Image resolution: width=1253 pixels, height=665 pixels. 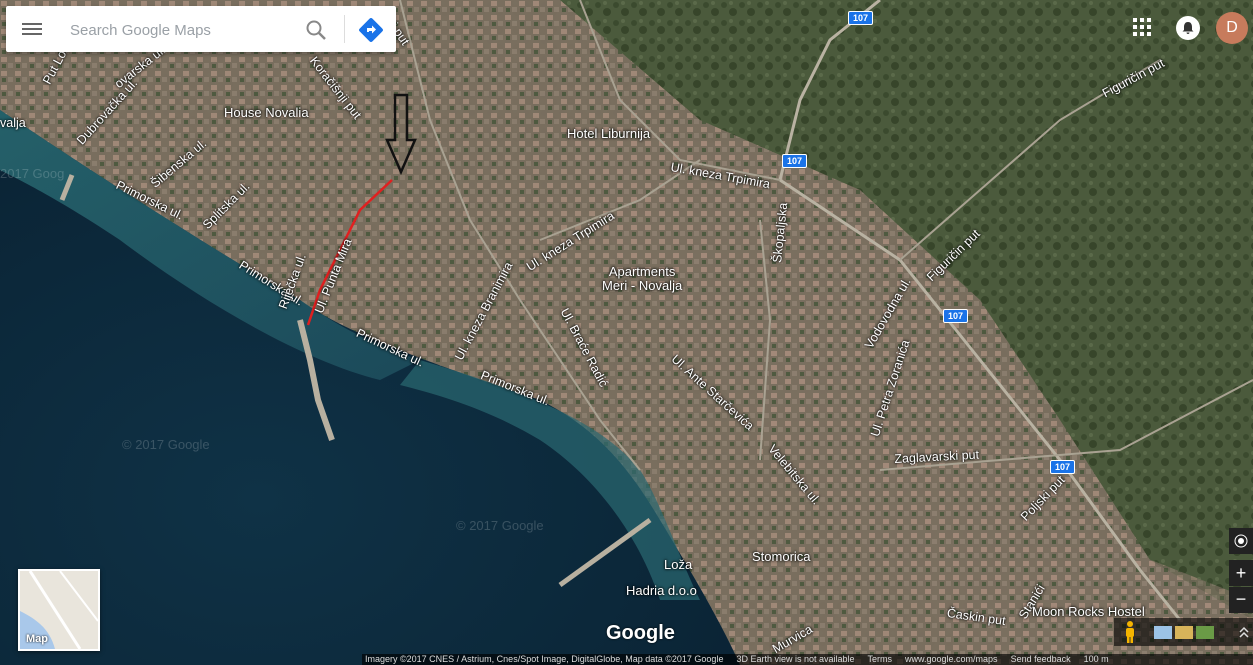 I want to click on earth-view-notice: 3D Earth view is not available, so click(x=795, y=659).